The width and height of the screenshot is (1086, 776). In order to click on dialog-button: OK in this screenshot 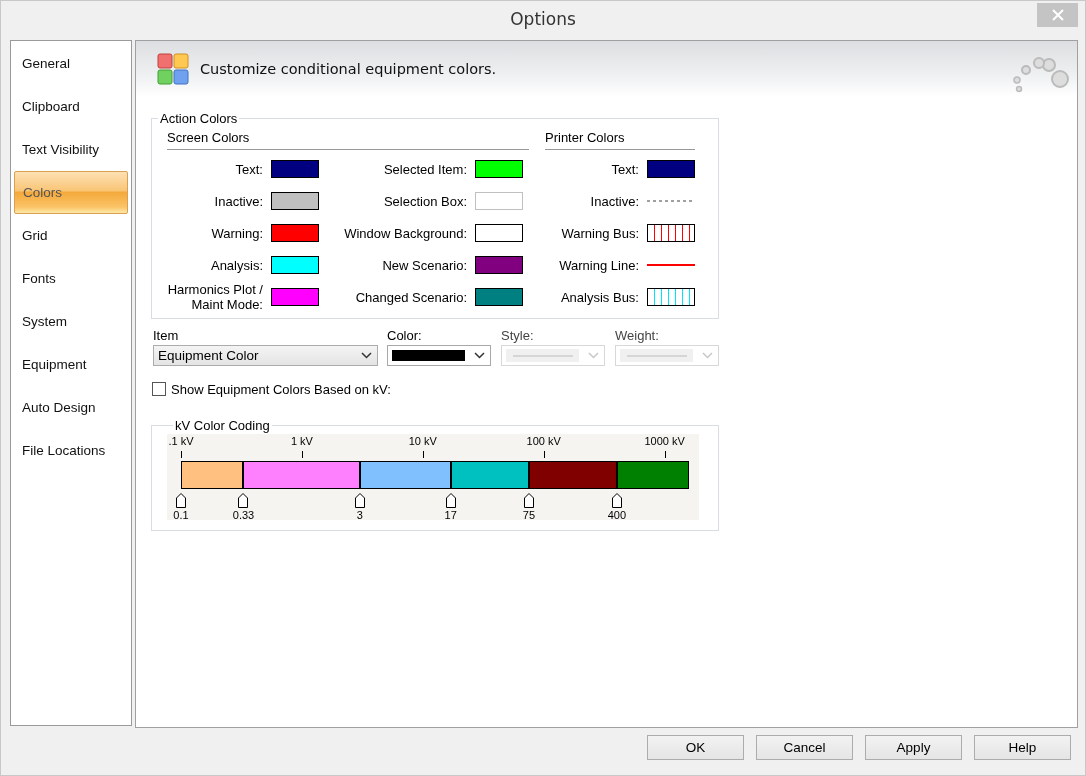, I will do `click(695, 747)`.